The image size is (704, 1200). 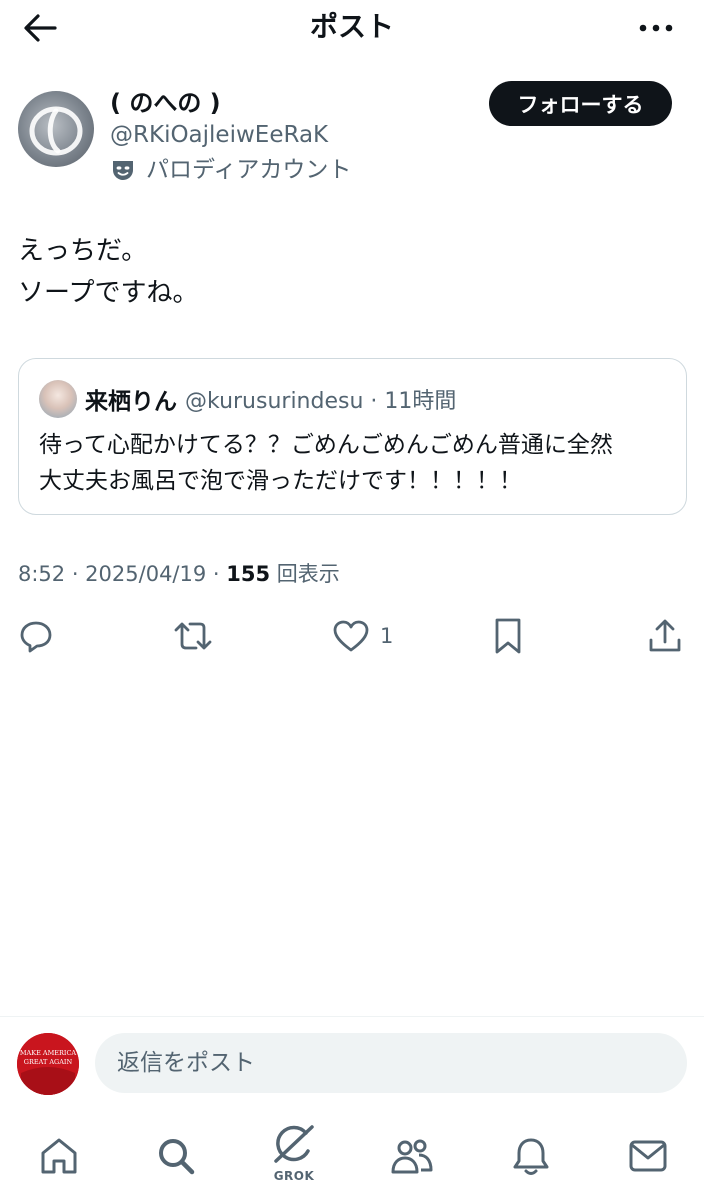 I want to click on page-title: ポスト, so click(x=351, y=26).